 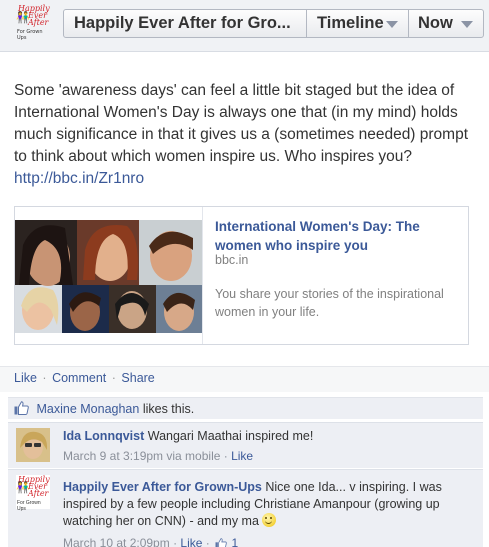 I want to click on avatar: Happily 👫 Ever After For Grown Ups, so click(x=33, y=493).